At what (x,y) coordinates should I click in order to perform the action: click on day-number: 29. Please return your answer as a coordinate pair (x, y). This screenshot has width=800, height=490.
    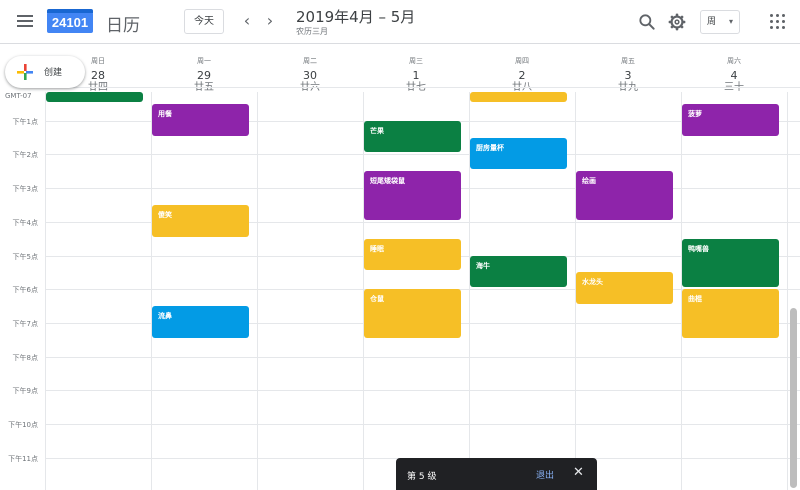
    Looking at the image, I should click on (204, 76).